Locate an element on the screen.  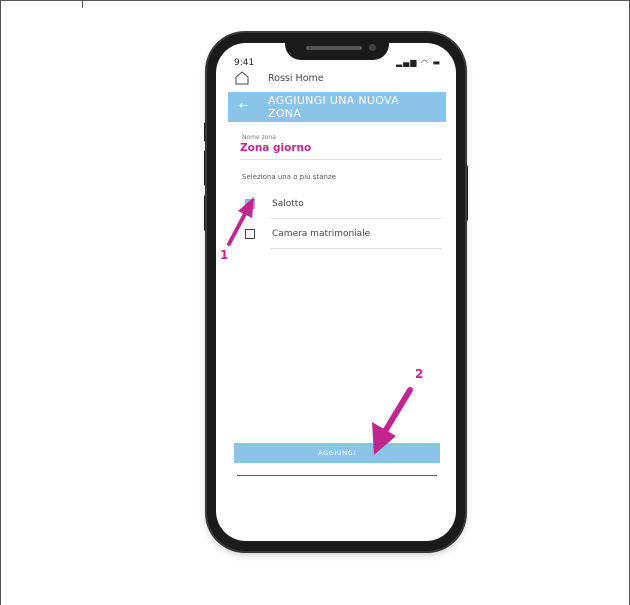
phone-camera is located at coordinates (372, 47).